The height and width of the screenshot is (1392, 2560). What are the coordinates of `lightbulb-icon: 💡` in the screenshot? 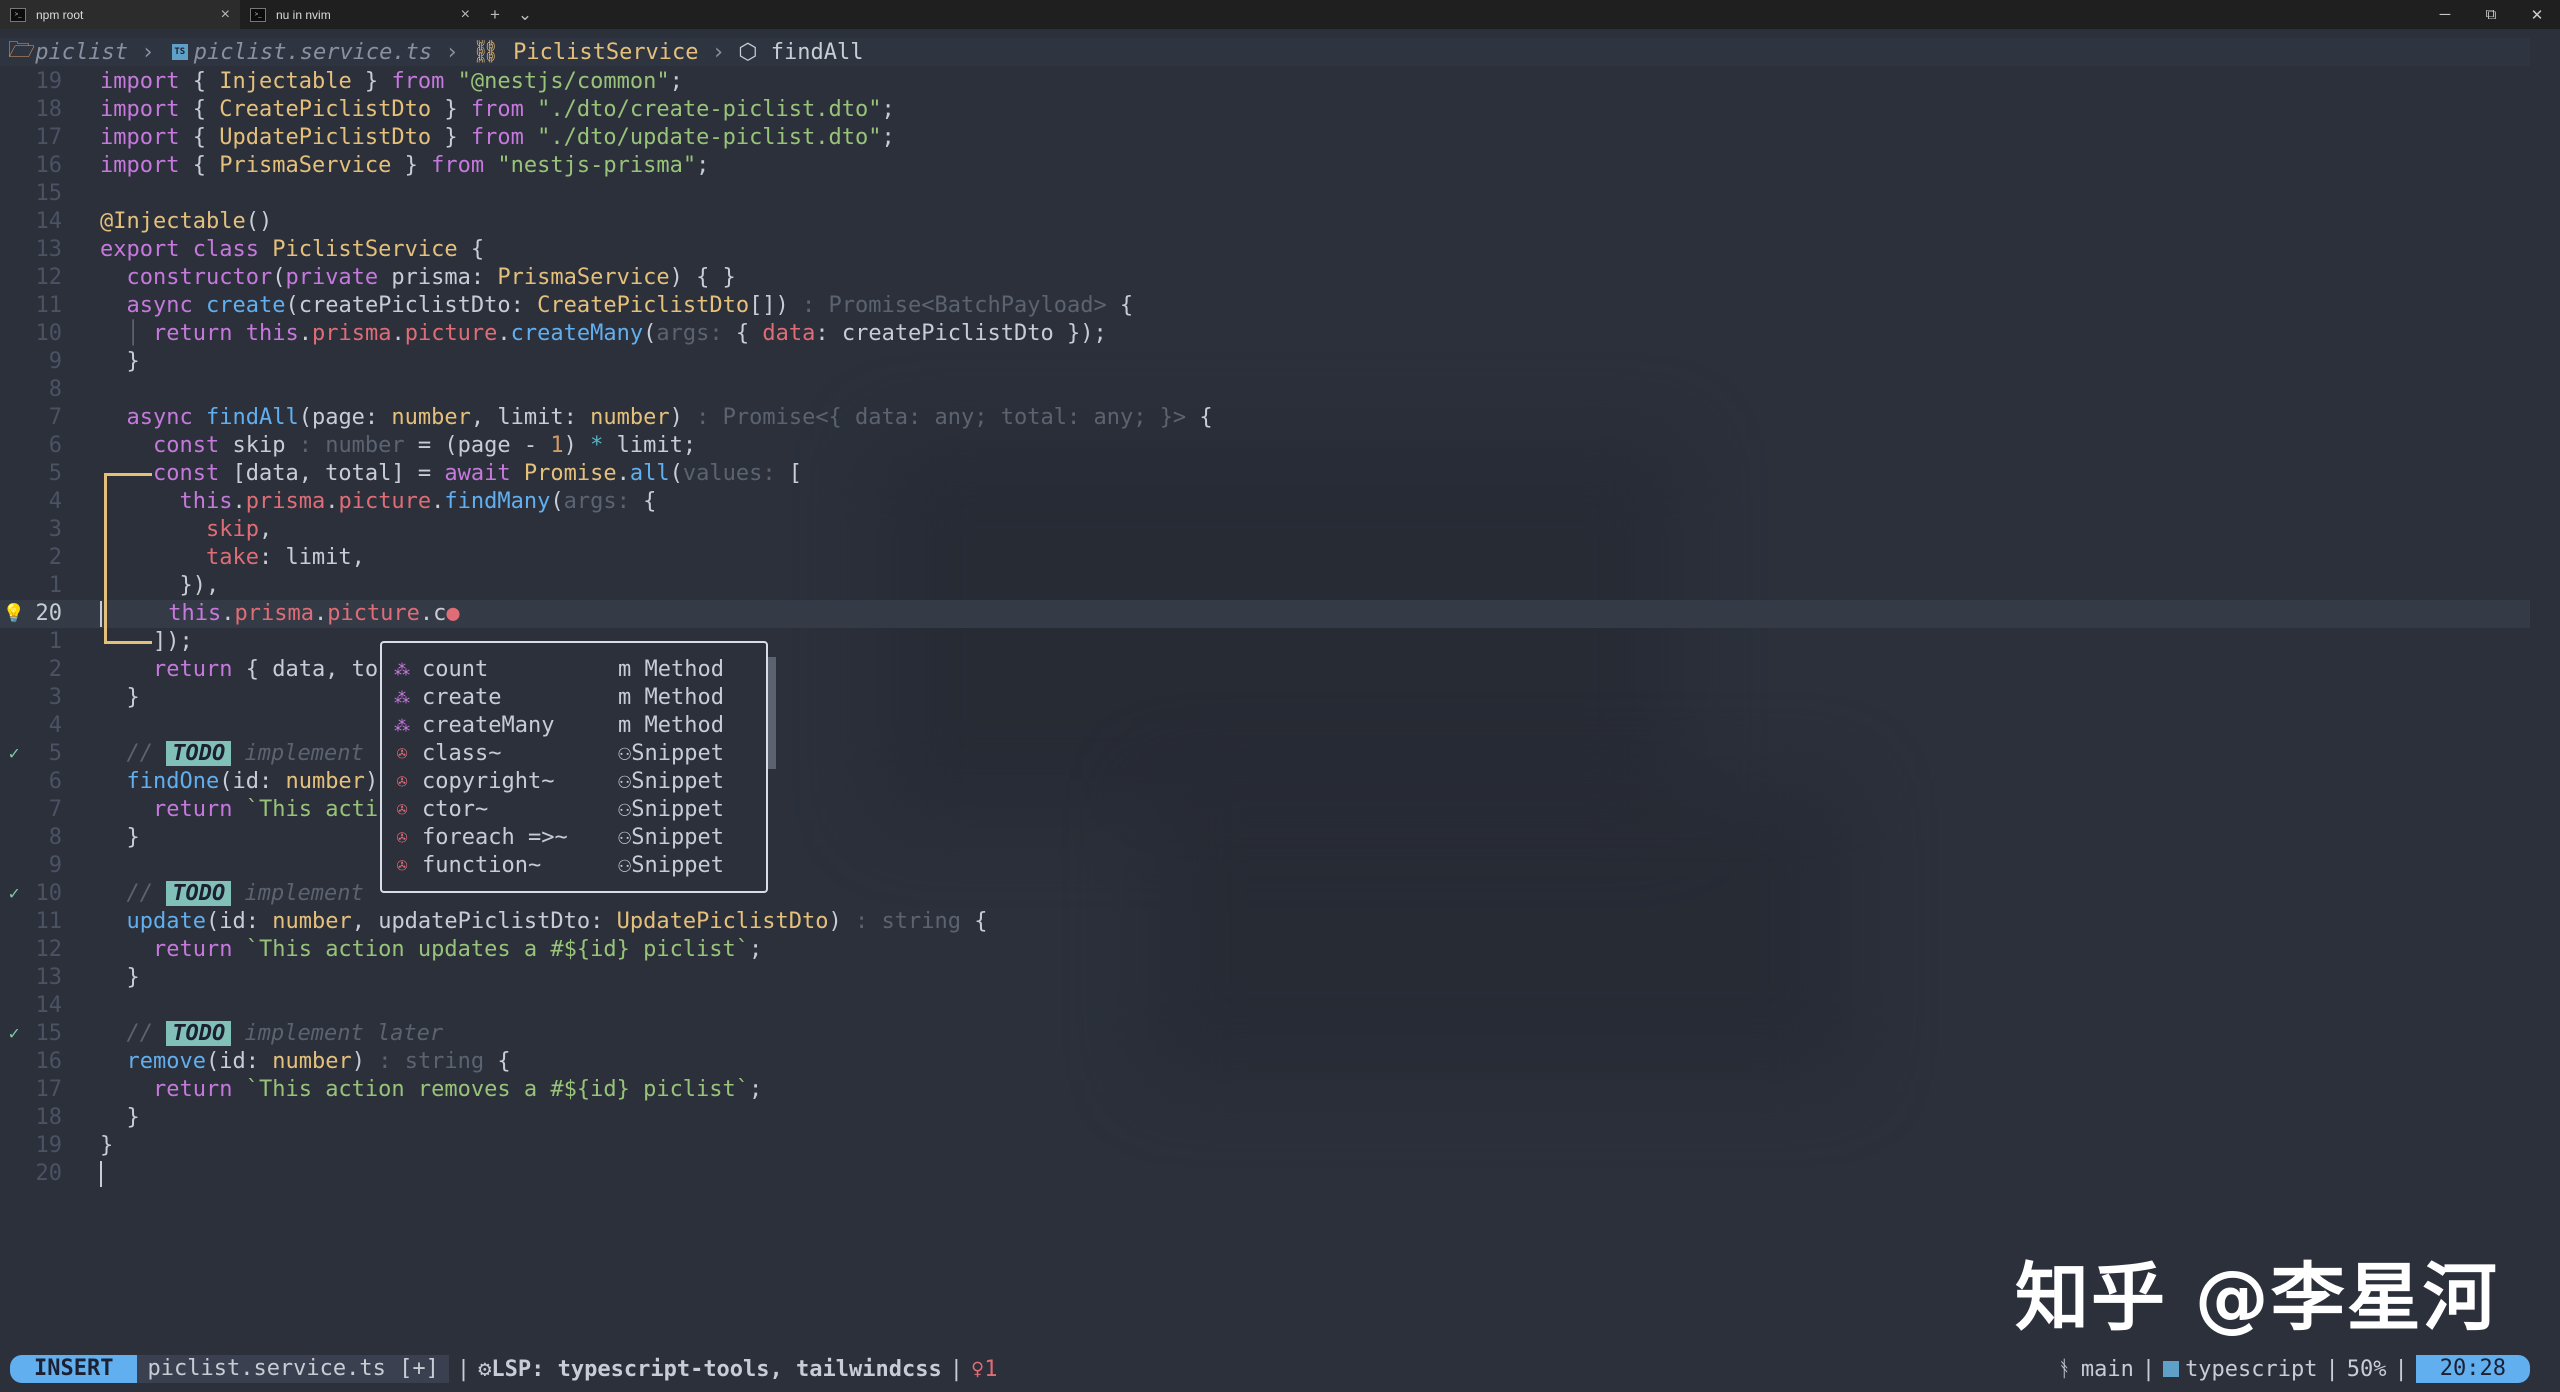 It's located at (14, 614).